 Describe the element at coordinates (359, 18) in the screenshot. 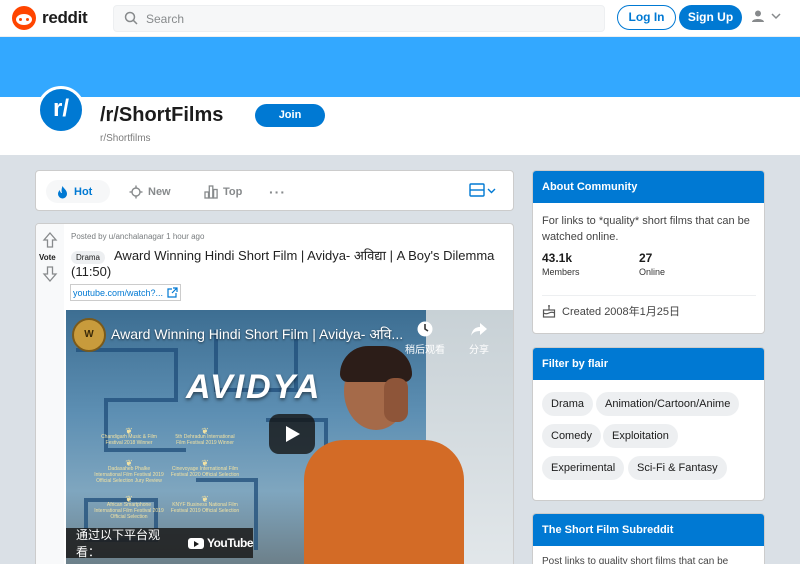

I see `search-input: Search` at that location.